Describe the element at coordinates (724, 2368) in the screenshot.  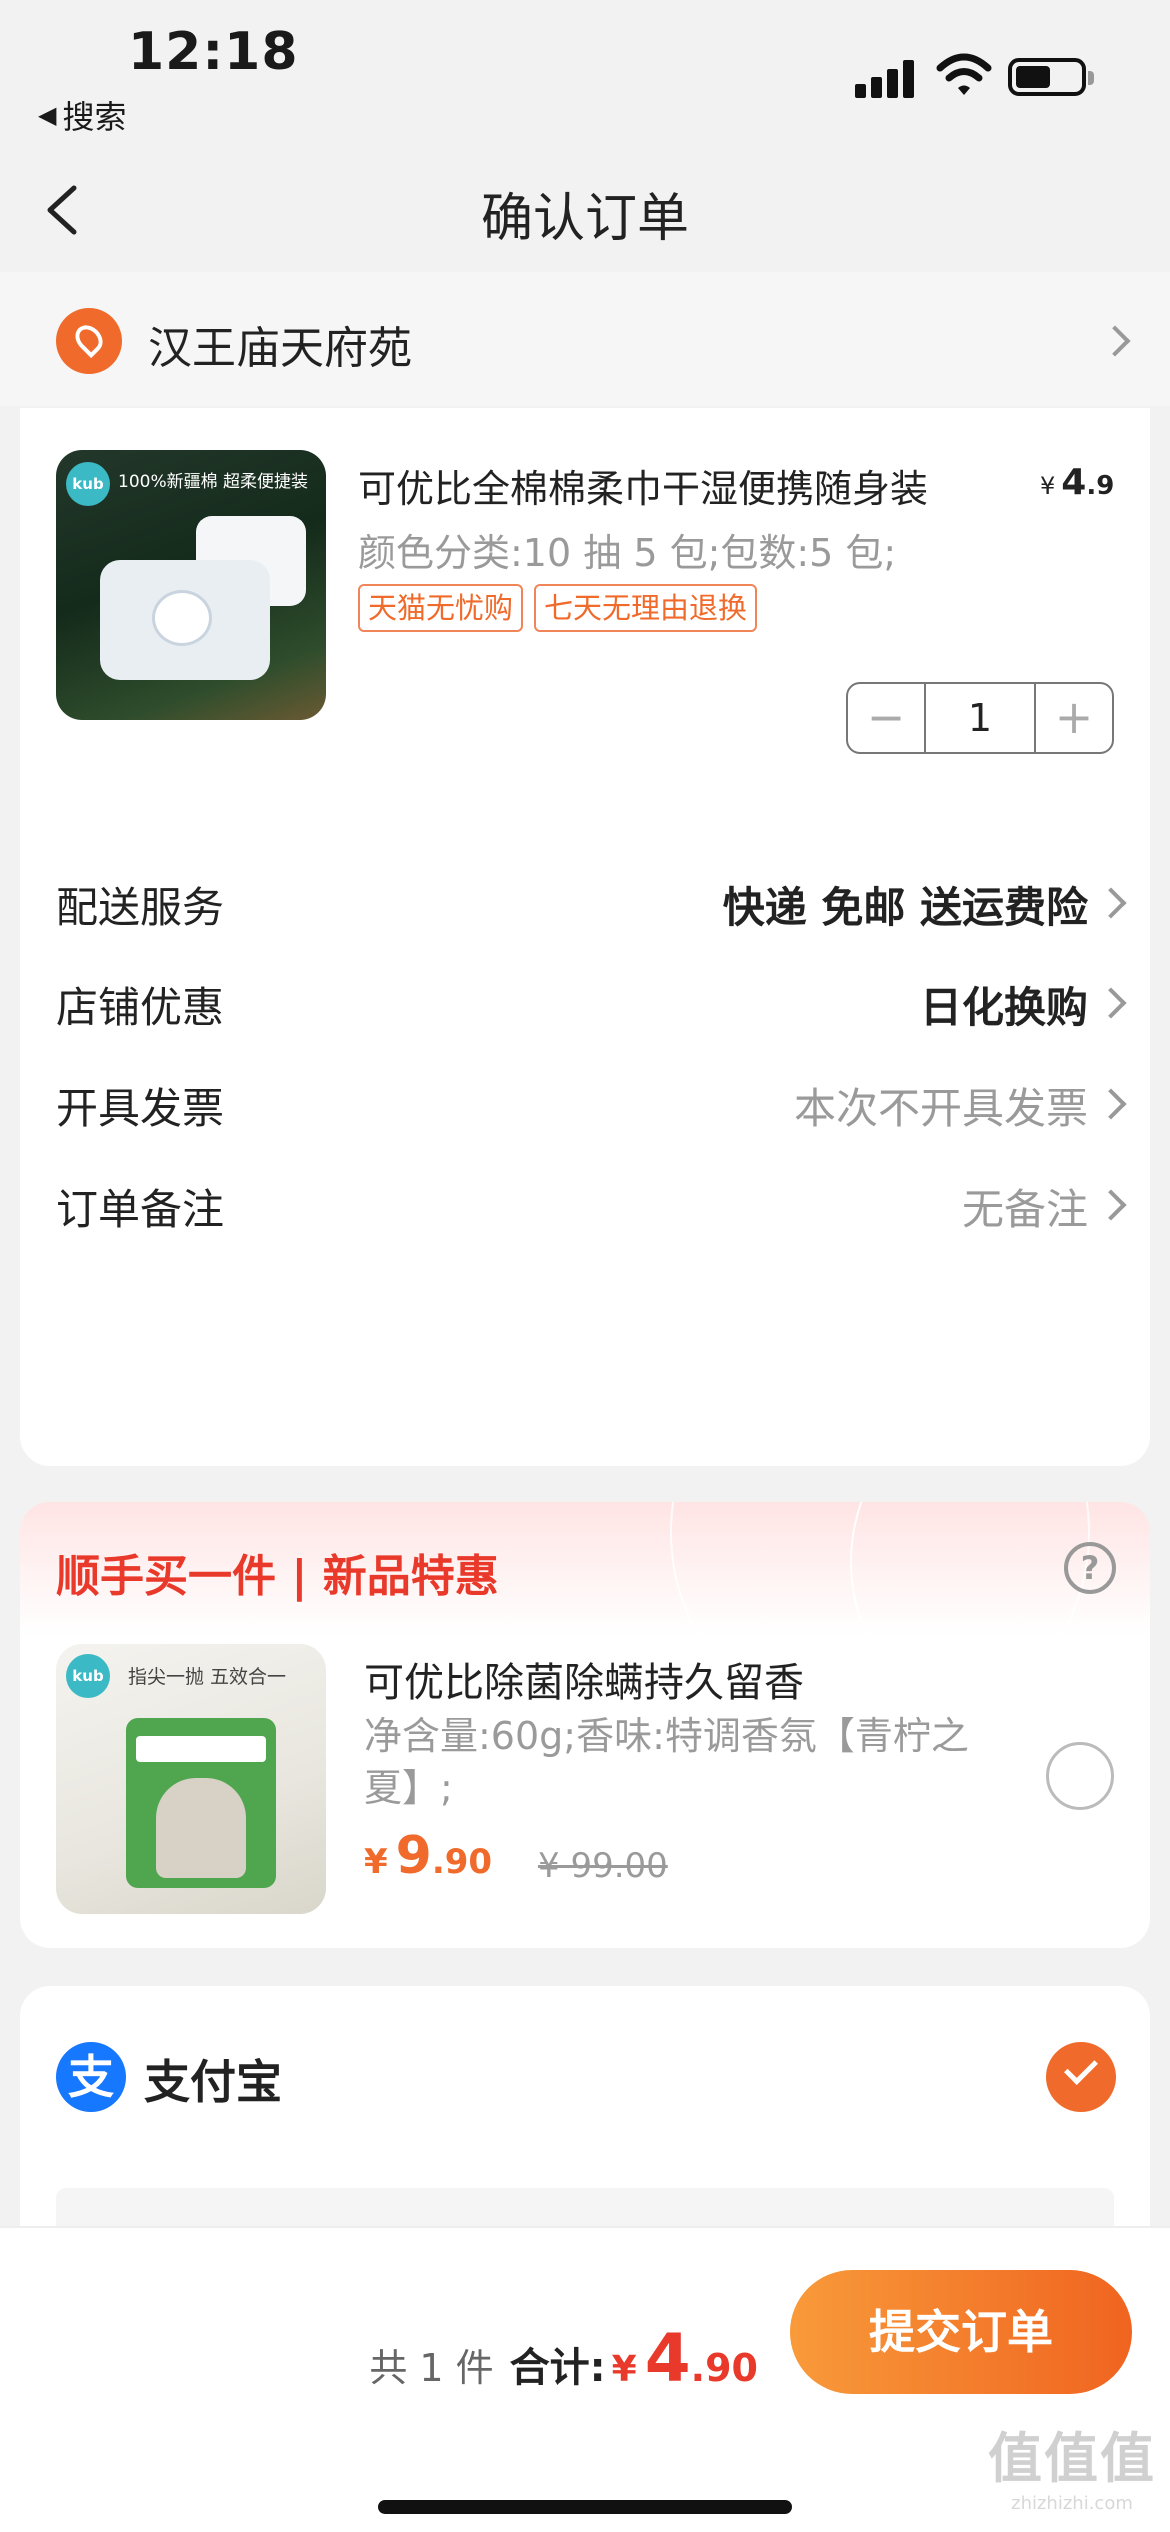
I see `total-decimal: .90` at that location.